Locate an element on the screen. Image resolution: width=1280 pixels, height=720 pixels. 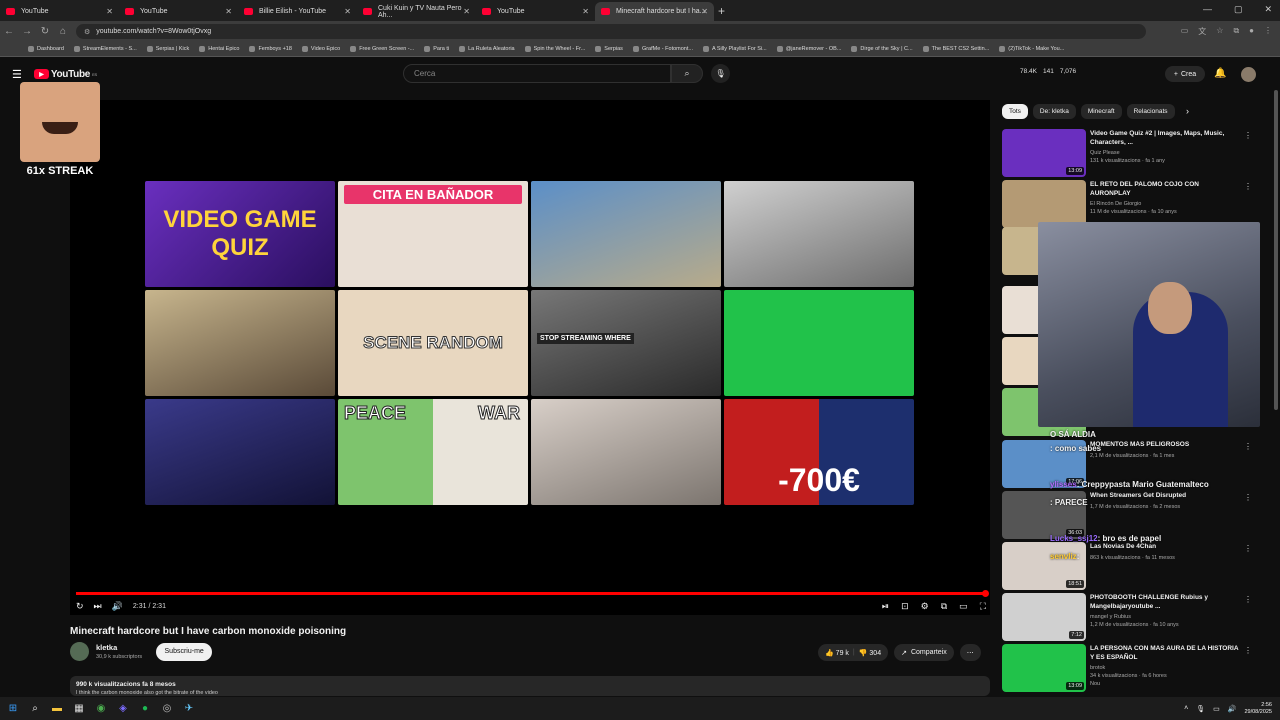
endscreen-video: VIDEO GAME QUIZ is located at coordinates (240, 234).